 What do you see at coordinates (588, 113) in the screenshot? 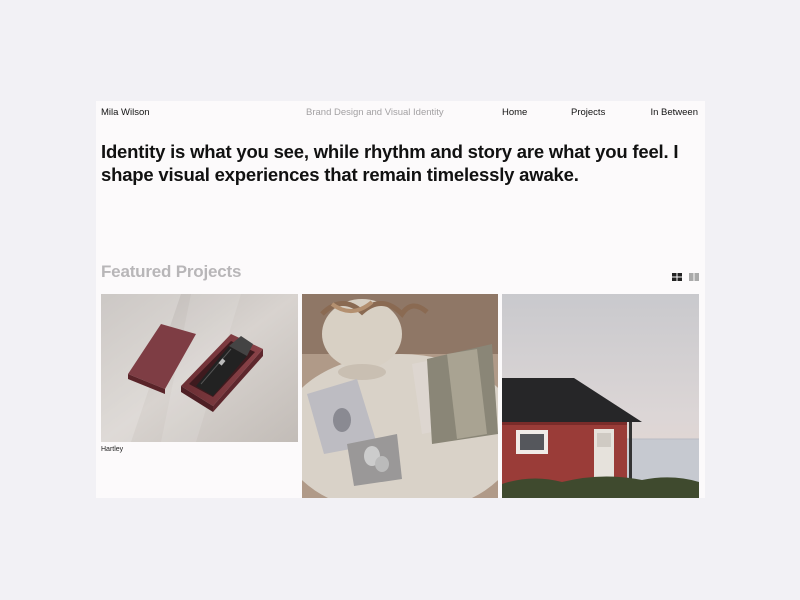
I see `nav-link-projects: Projects` at bounding box center [588, 113].